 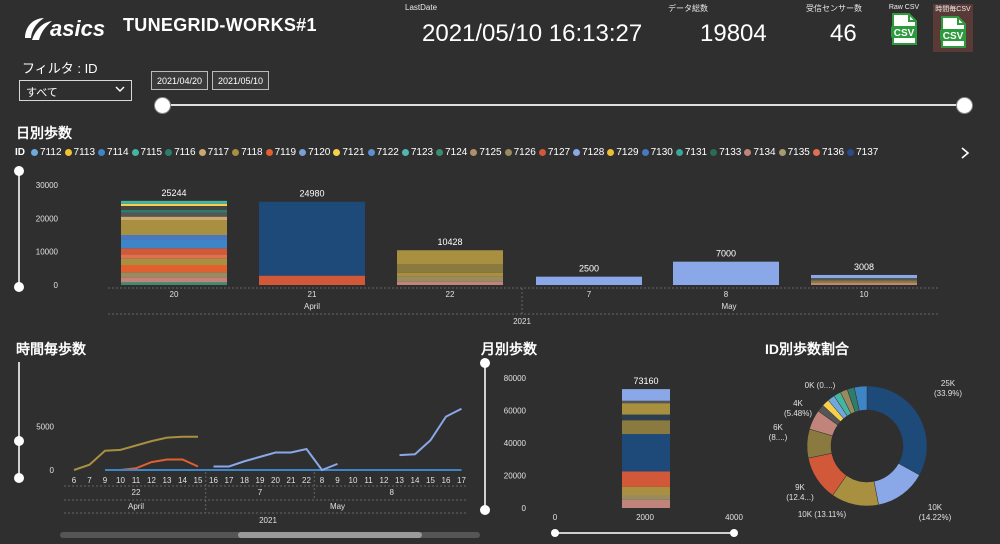 What do you see at coordinates (47, 185) in the screenshot?
I see `y-tick-label: 30000` at bounding box center [47, 185].